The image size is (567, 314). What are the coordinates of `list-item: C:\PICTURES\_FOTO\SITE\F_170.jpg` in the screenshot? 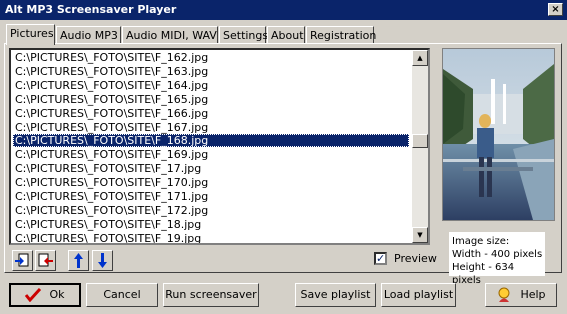 It's located at (110, 182).